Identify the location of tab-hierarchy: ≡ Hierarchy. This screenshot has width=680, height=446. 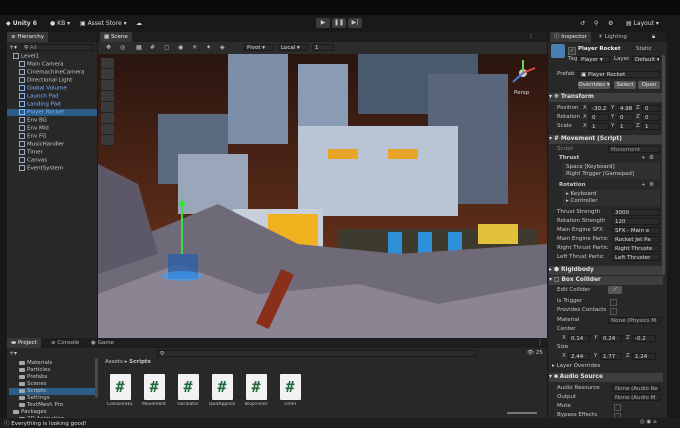
(27, 37).